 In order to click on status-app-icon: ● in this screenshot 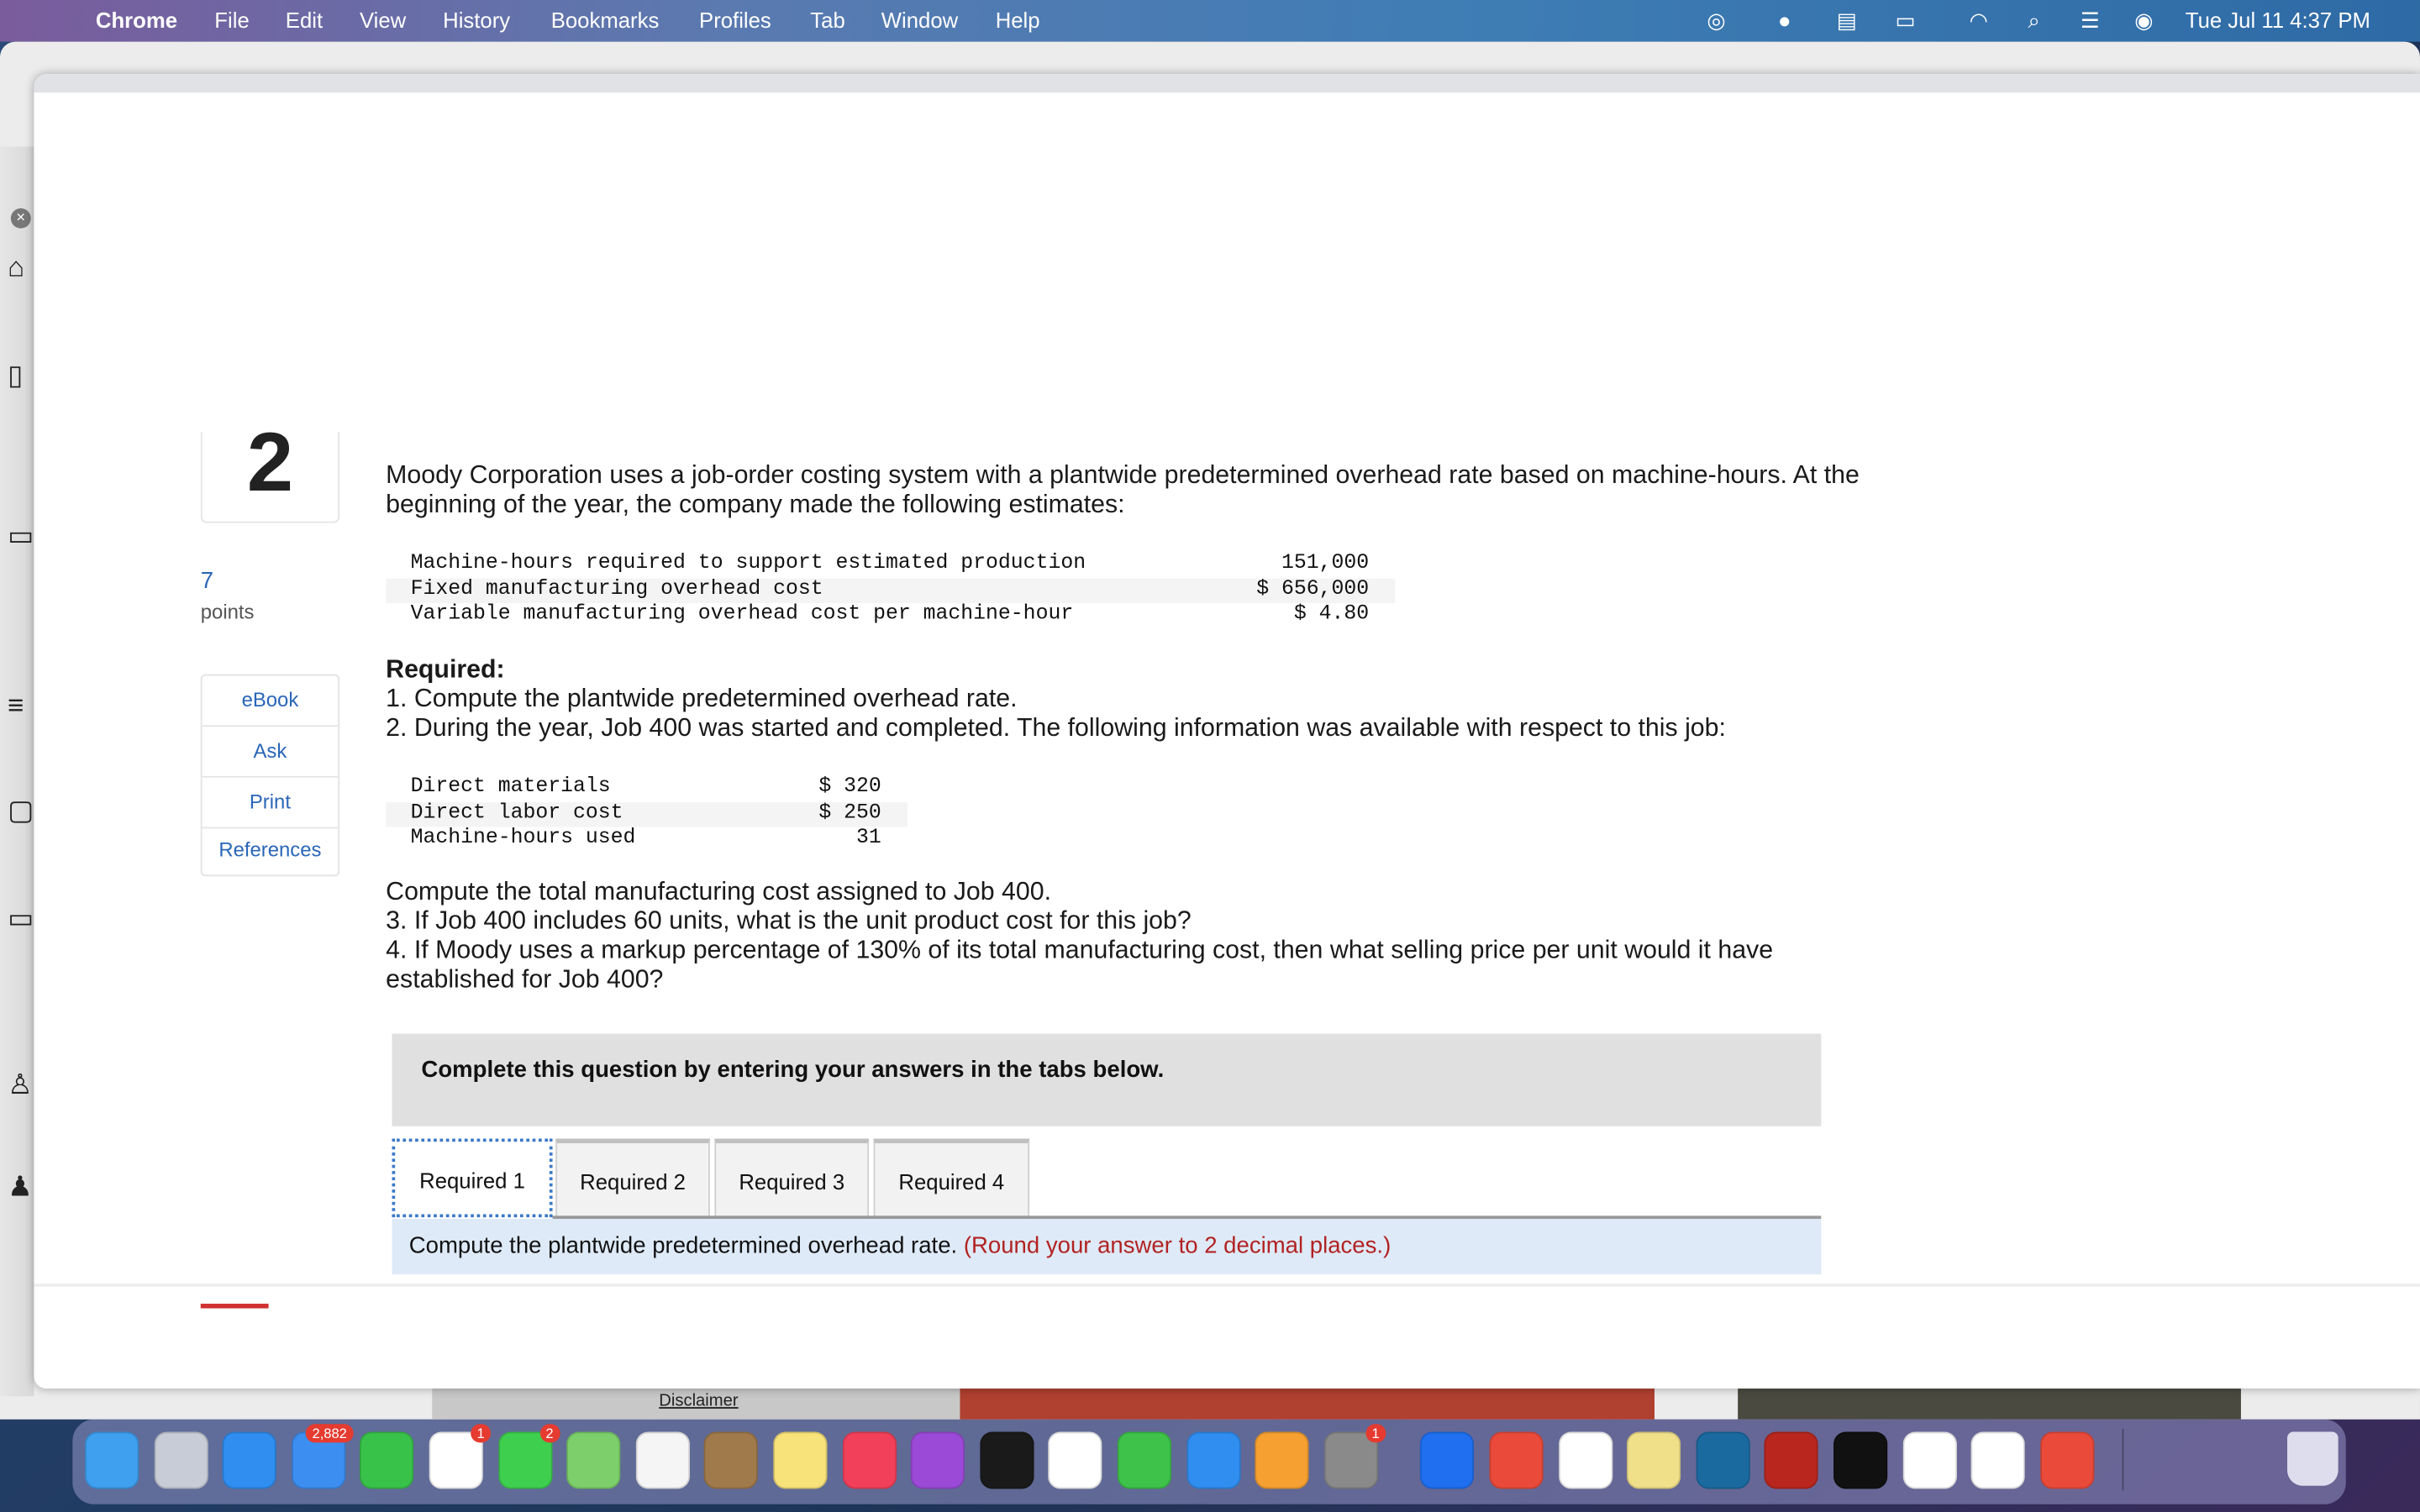, I will do `click(1785, 20)`.